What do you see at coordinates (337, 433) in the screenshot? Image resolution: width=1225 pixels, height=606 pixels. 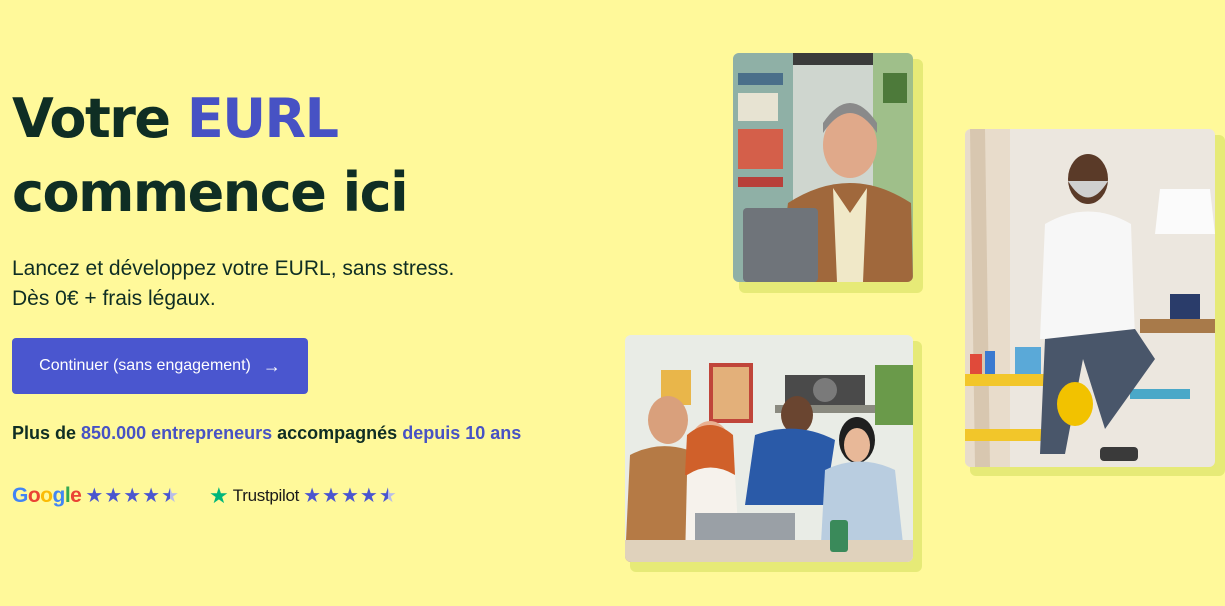 I see `proof-middle: accompagnés` at bounding box center [337, 433].